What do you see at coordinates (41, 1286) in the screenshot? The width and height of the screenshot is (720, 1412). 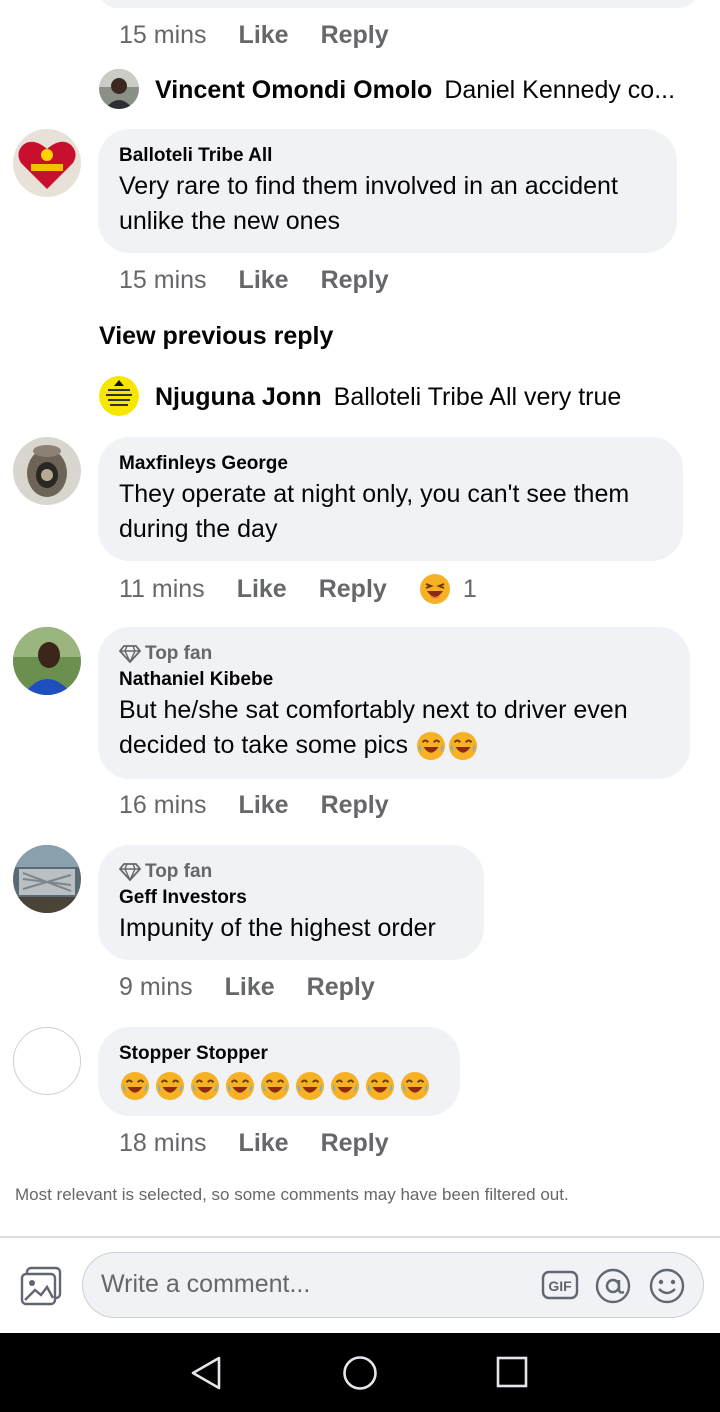 I see `photo-icon` at bounding box center [41, 1286].